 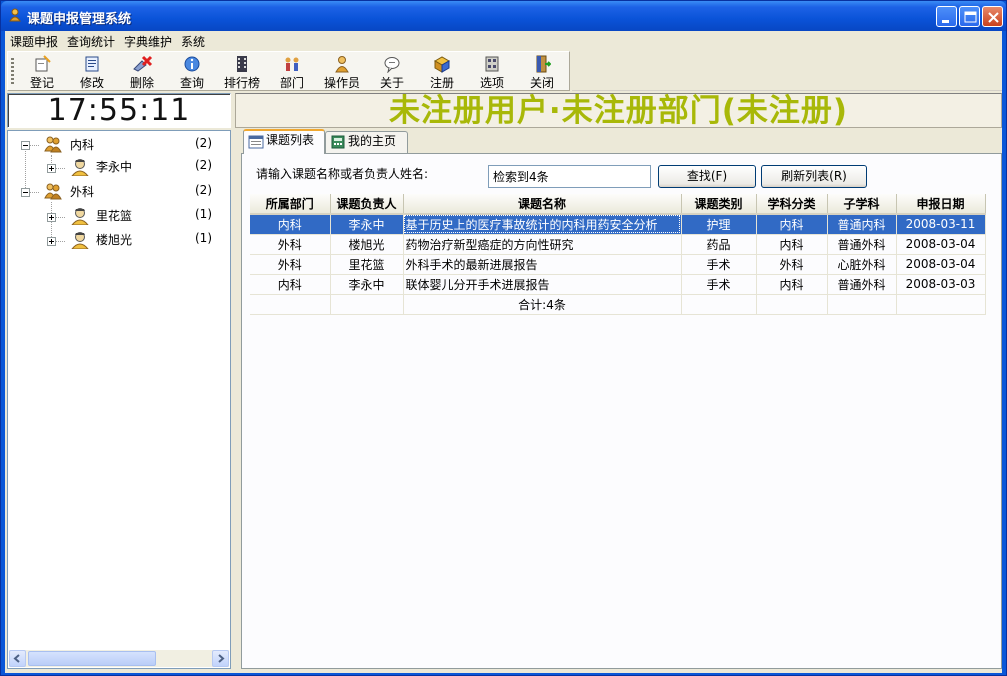 I want to click on minimize-icon, so click(x=945, y=21).